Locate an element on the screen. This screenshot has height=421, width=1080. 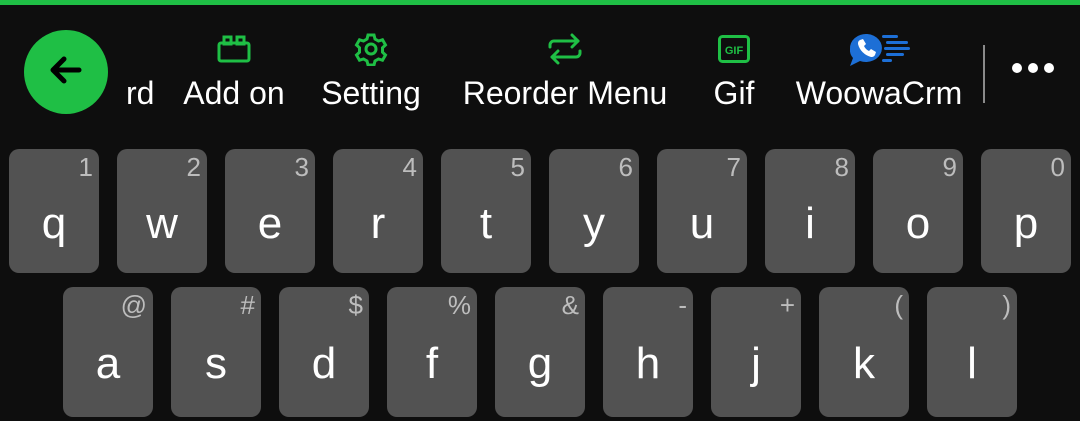
key-r: 4r is located at coordinates (378, 211).